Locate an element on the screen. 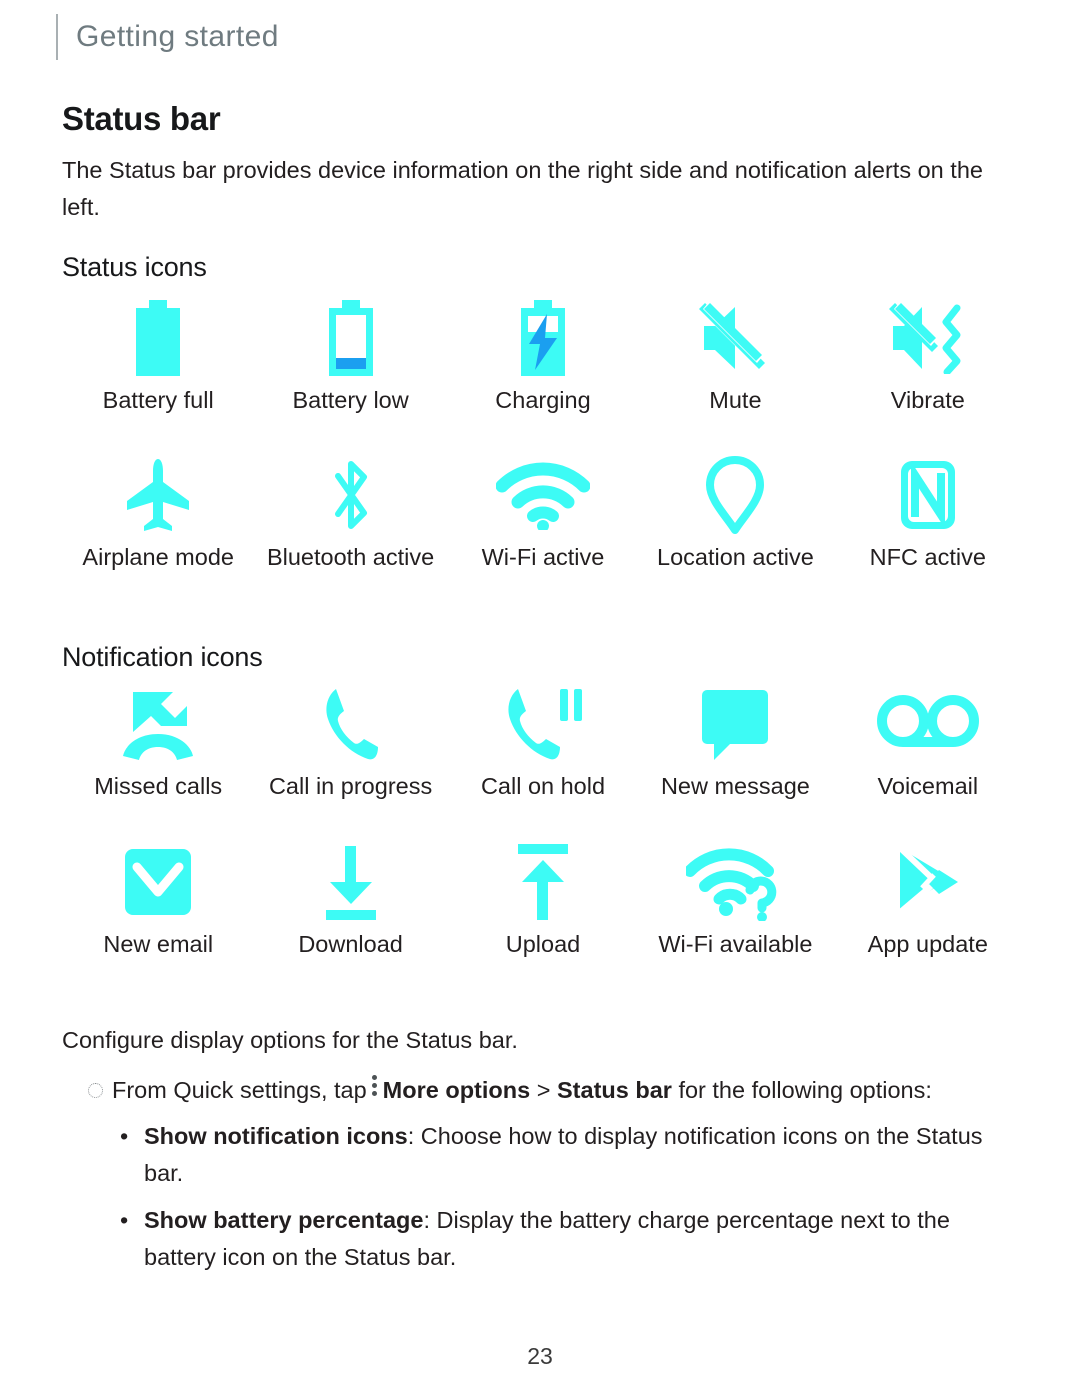 The height and width of the screenshot is (1397, 1080). status-icons-heading: Status icons is located at coordinates (134, 267).